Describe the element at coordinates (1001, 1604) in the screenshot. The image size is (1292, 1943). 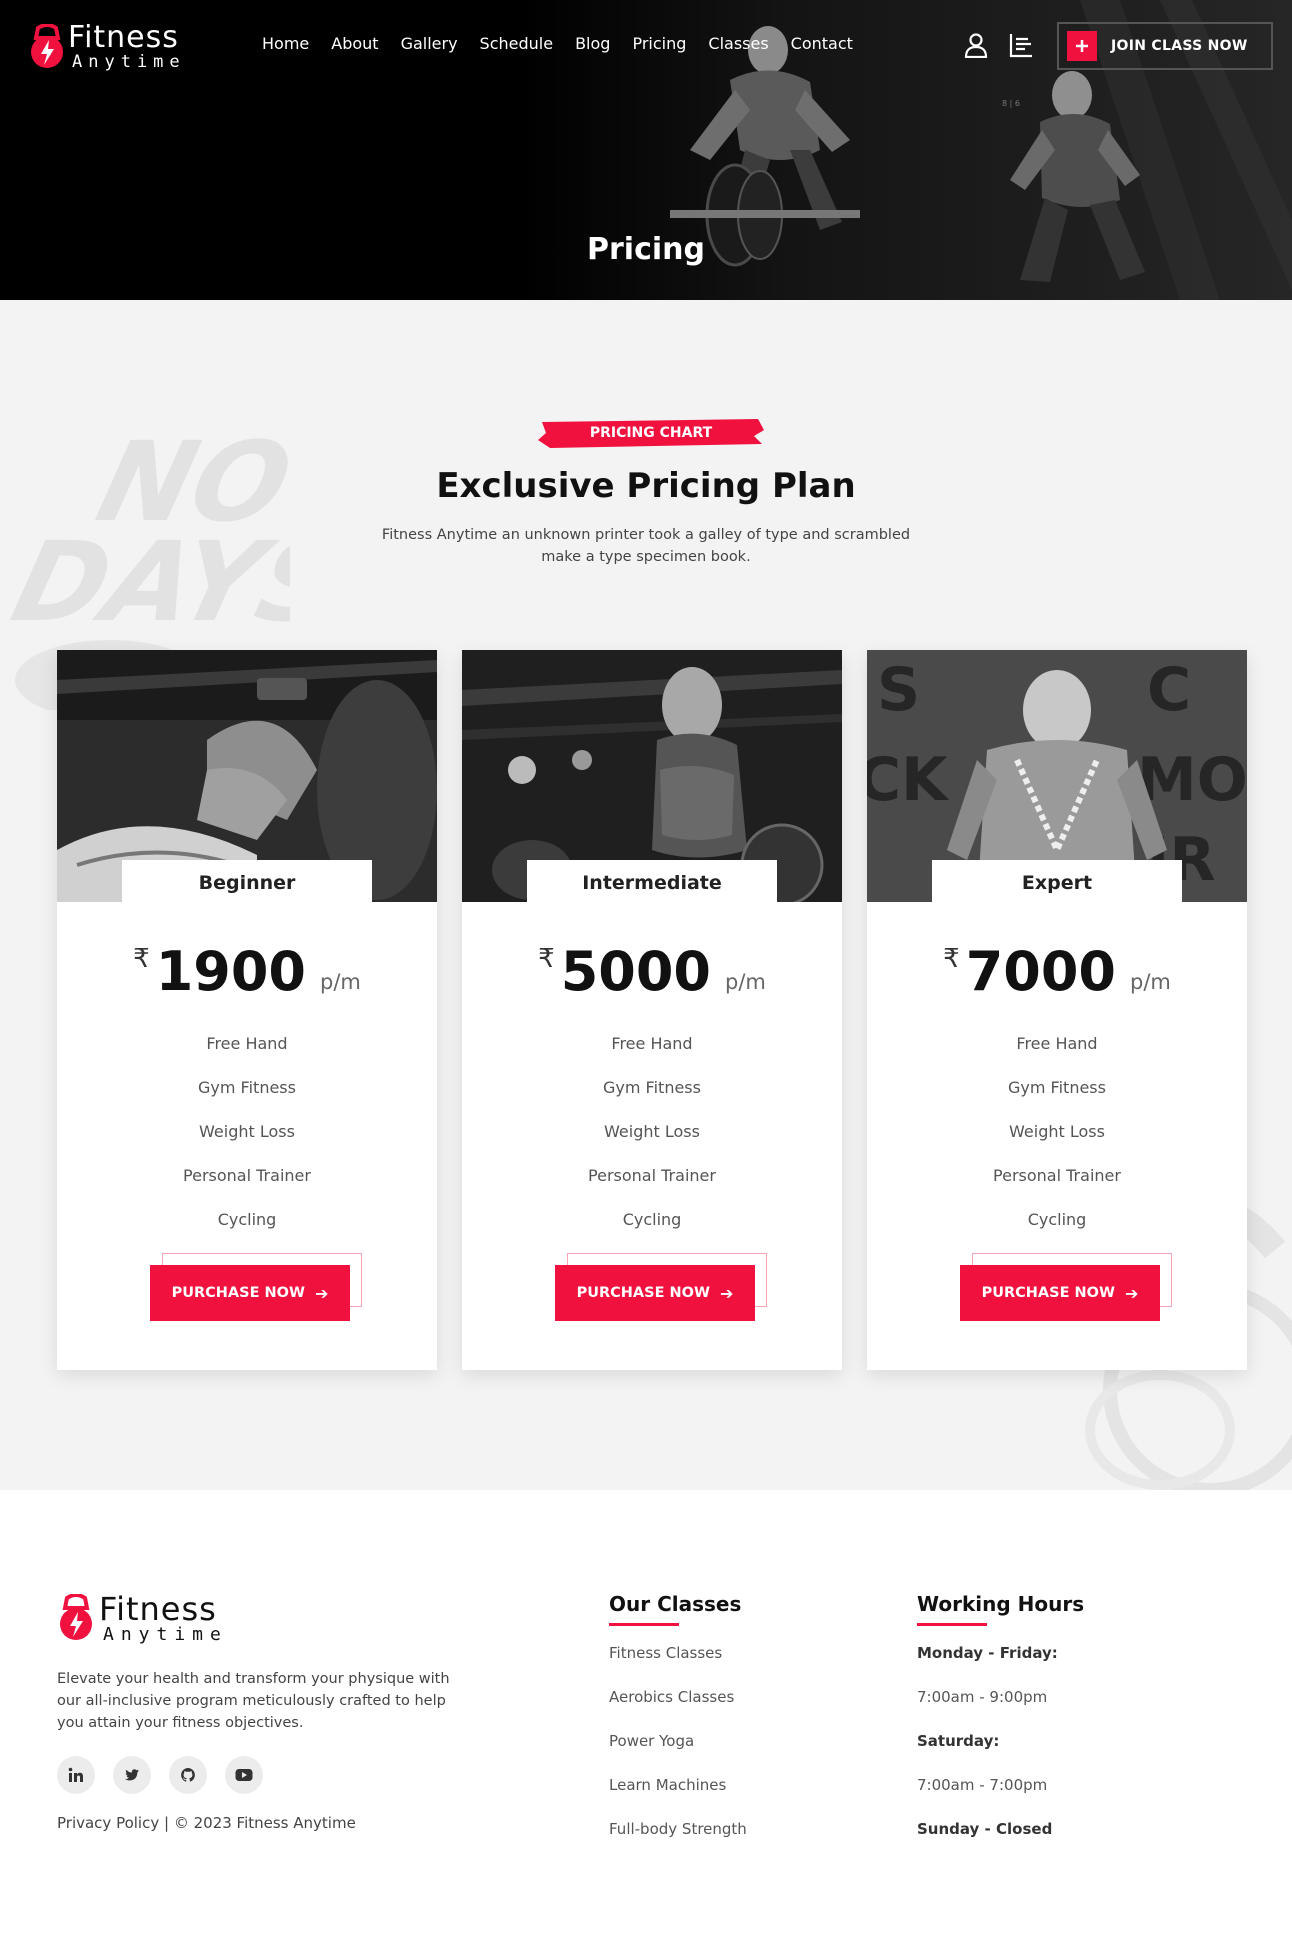
I see `hours-heading: Working Hours` at that location.